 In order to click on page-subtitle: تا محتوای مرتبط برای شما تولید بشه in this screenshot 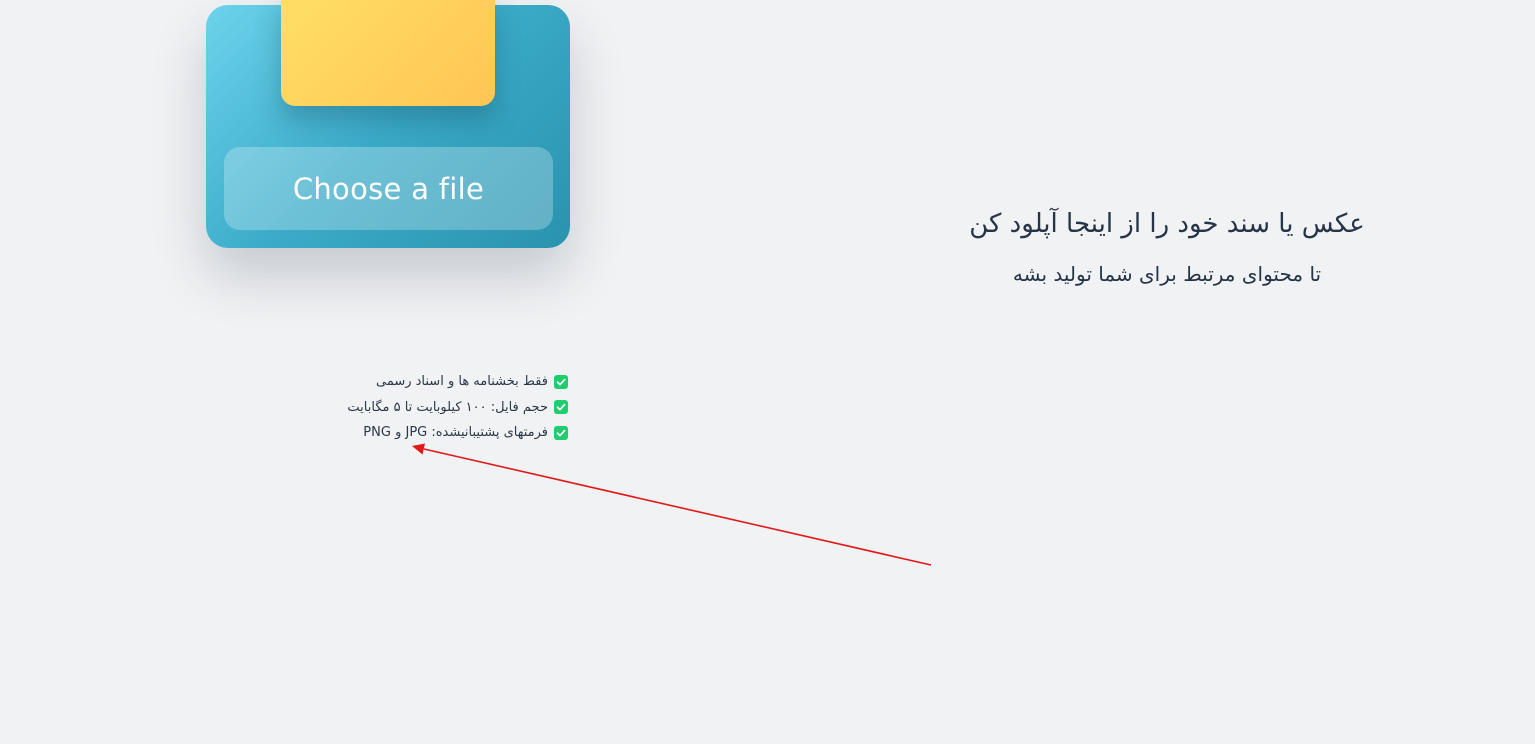, I will do `click(1167, 274)`.